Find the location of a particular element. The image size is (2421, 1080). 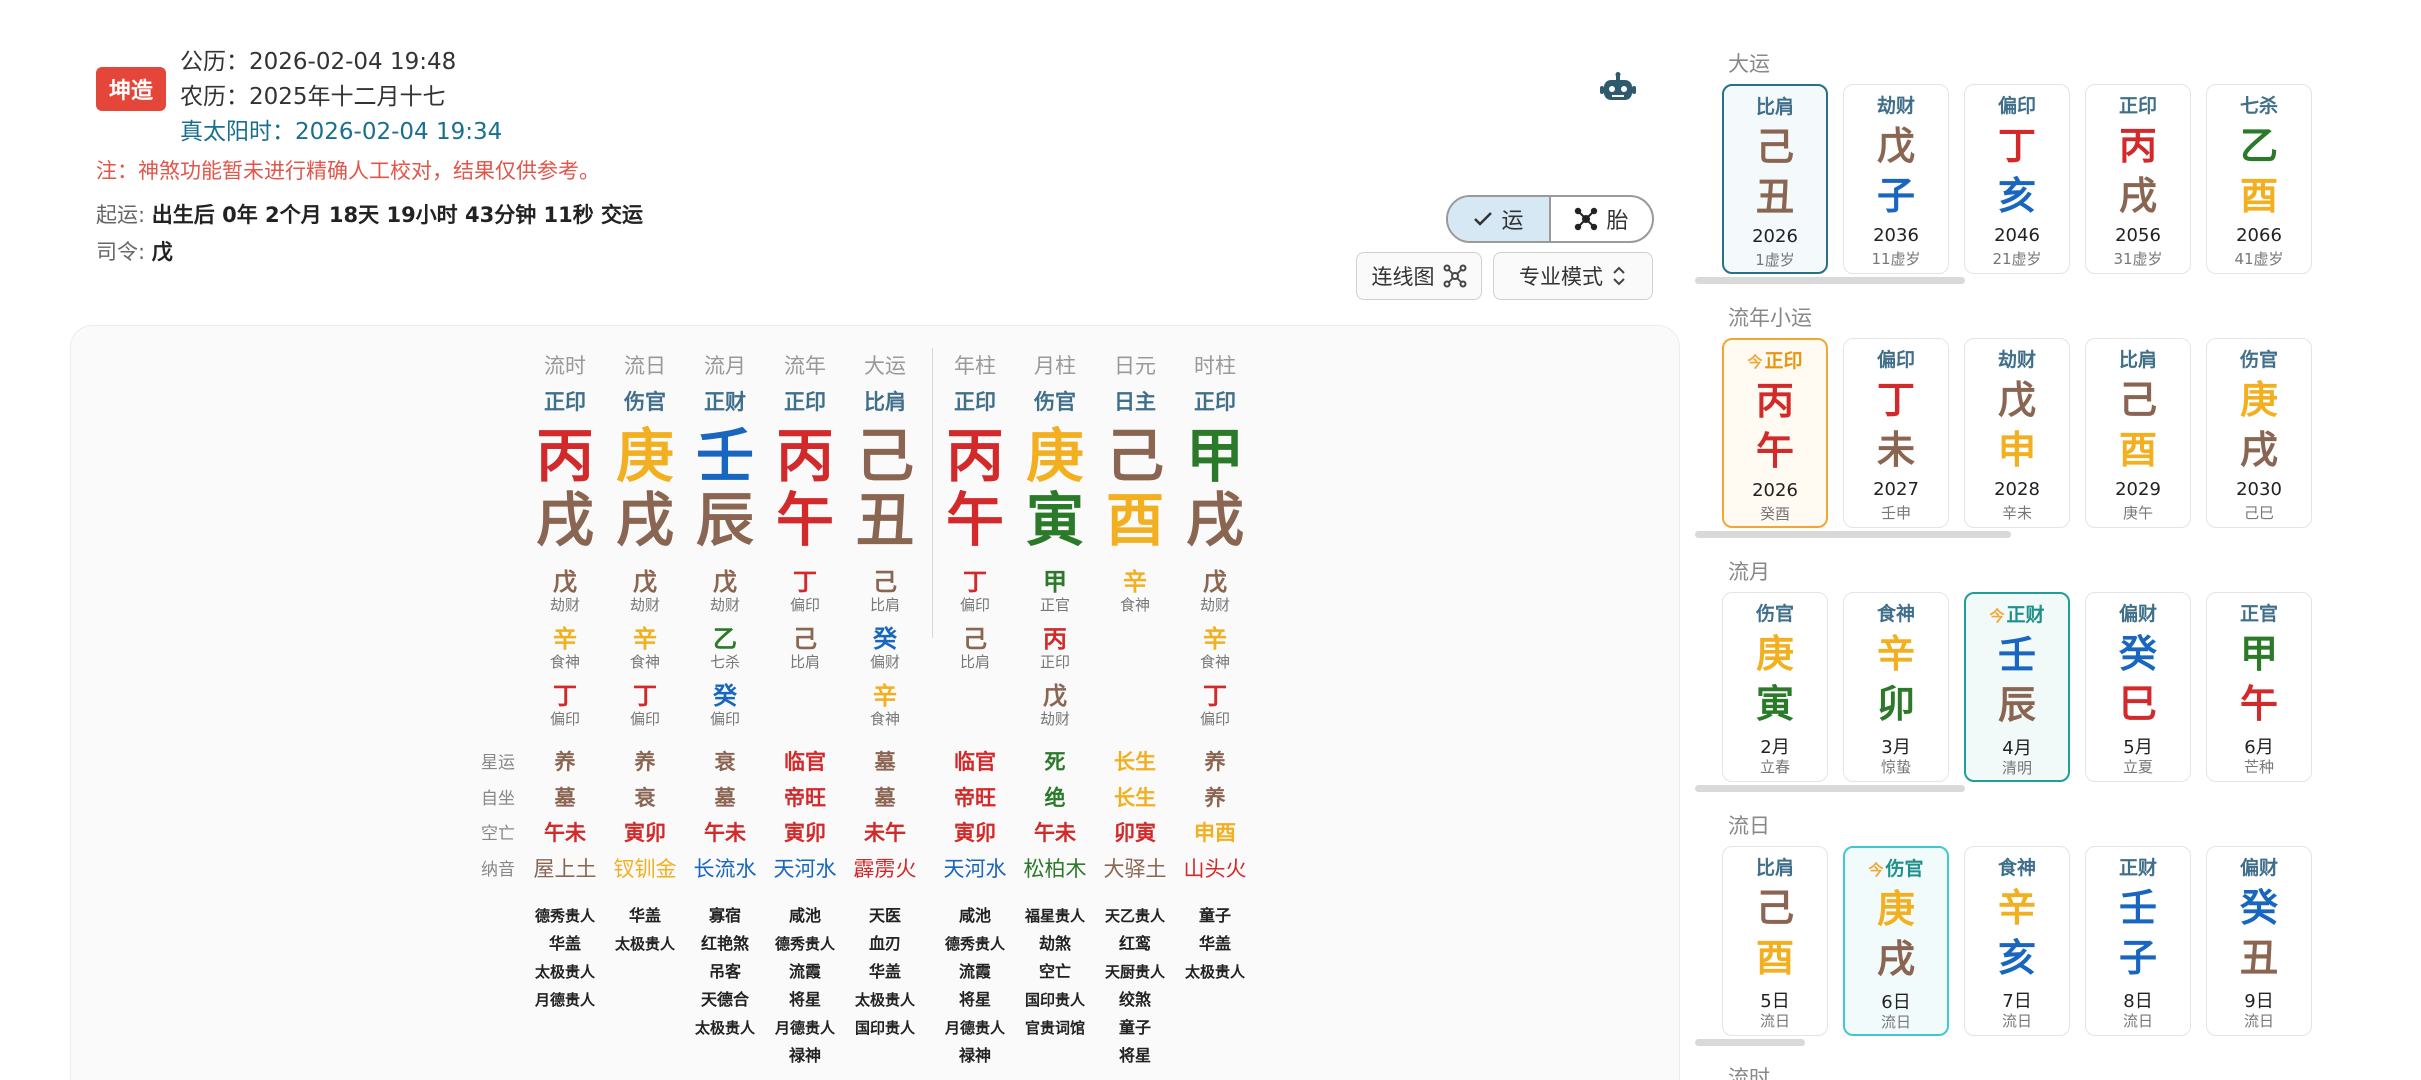

xingyun-value: 衰 is located at coordinates (725, 762).